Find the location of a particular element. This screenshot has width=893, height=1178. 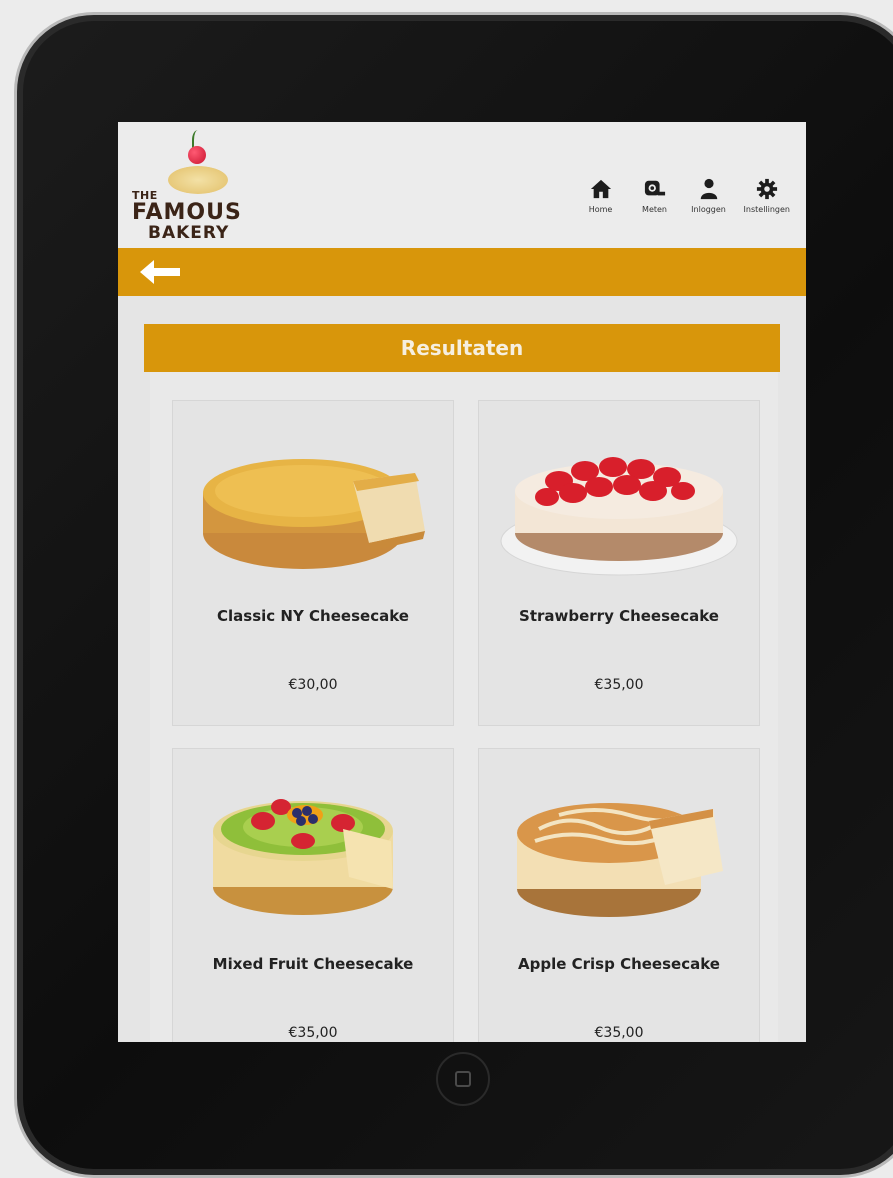

back-button is located at coordinates (160, 272).